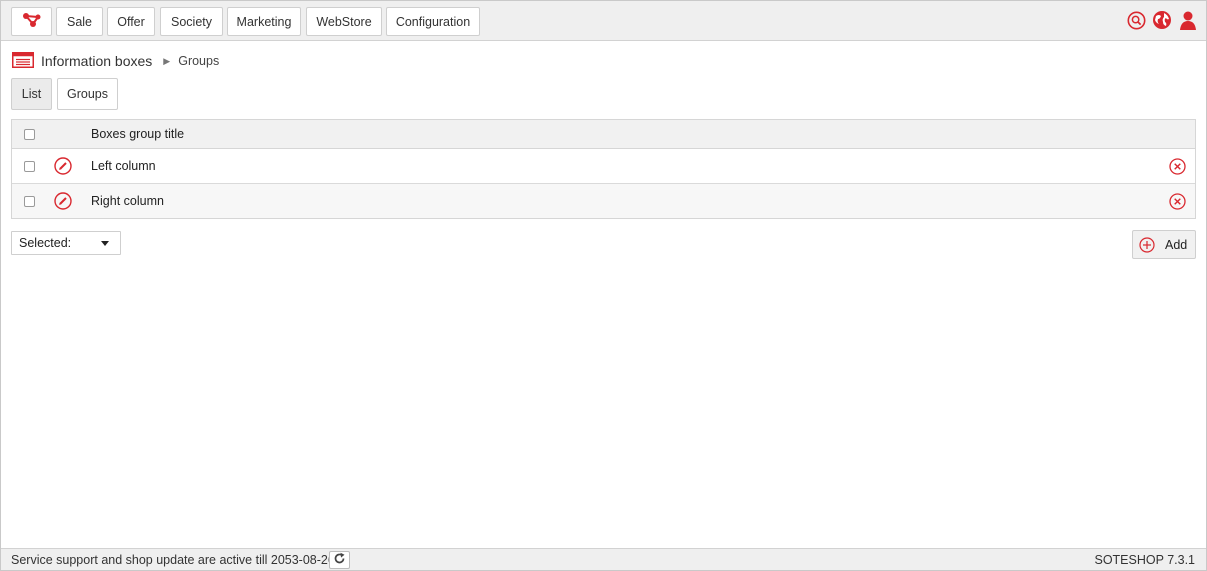 The image size is (1207, 571). I want to click on soteshop-logo-icon, so click(32, 21).